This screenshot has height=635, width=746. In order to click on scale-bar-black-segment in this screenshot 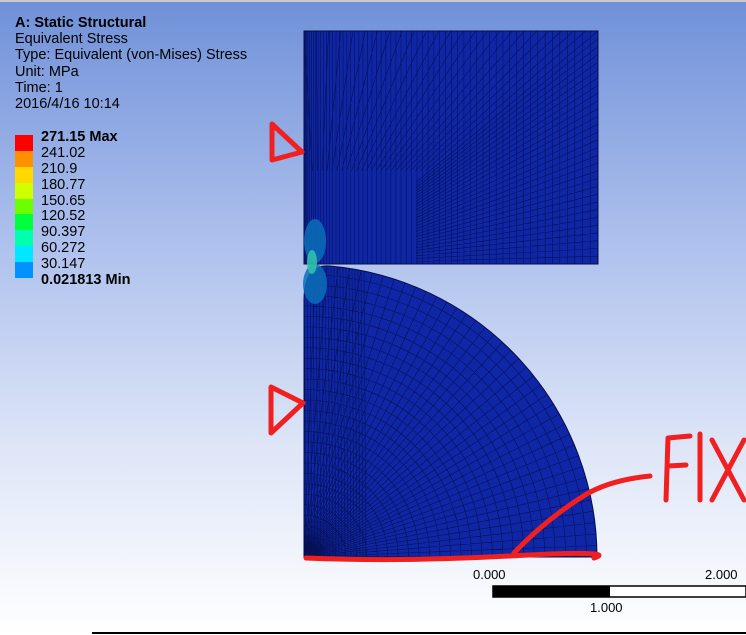, I will do `click(551, 591)`.